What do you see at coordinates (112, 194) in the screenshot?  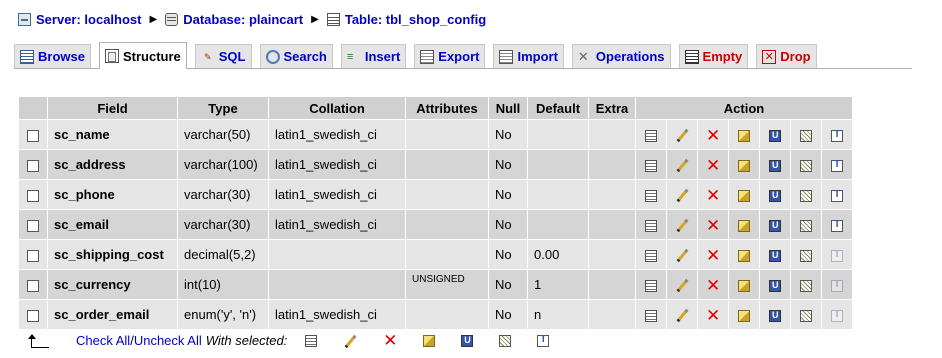 I see `cell-field: sc_phone` at bounding box center [112, 194].